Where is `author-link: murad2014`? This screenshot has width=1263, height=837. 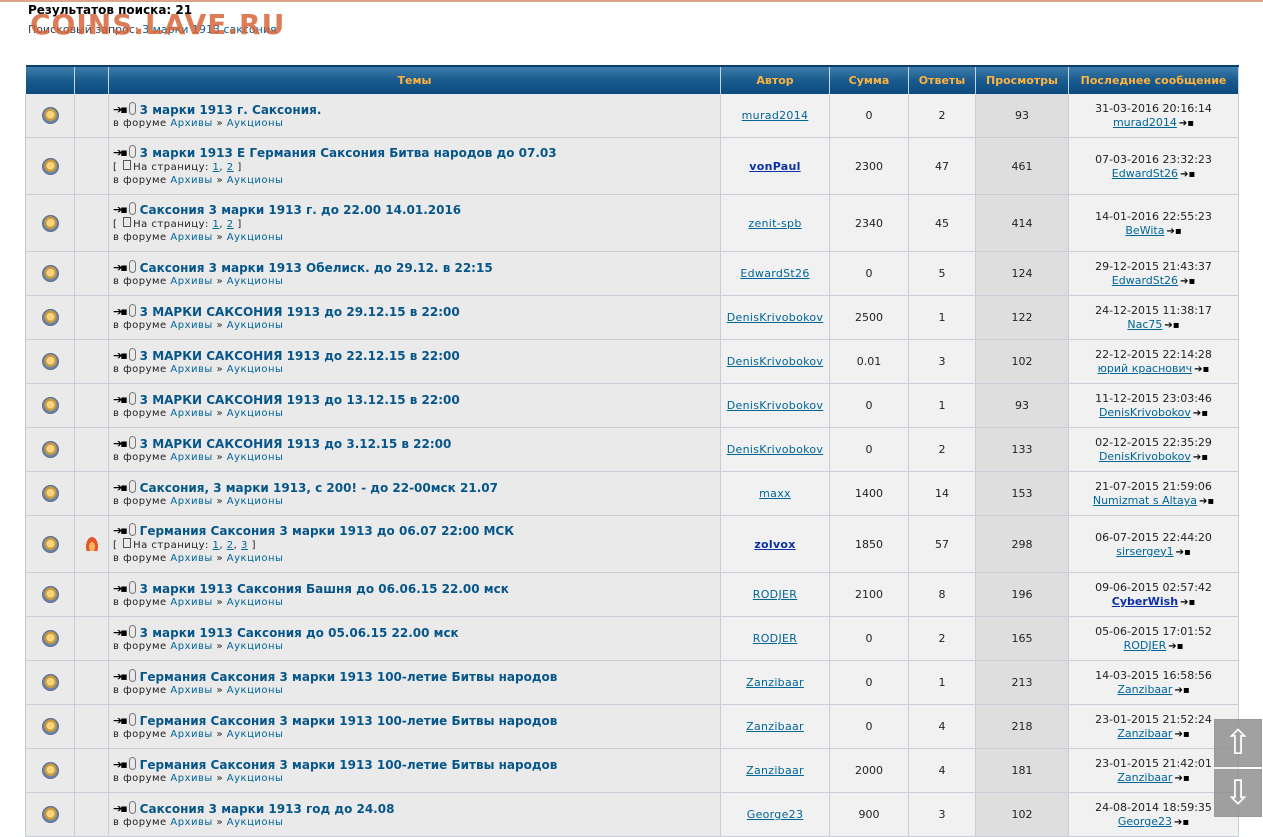 author-link: murad2014 is located at coordinates (775, 115).